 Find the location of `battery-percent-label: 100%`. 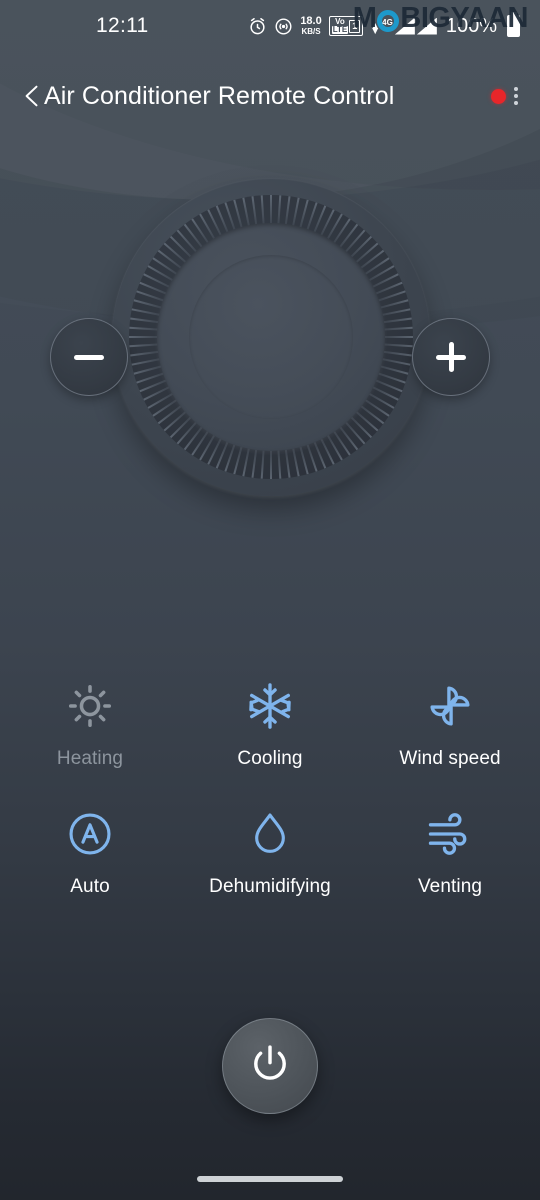

battery-percent-label: 100% is located at coordinates (471, 25).